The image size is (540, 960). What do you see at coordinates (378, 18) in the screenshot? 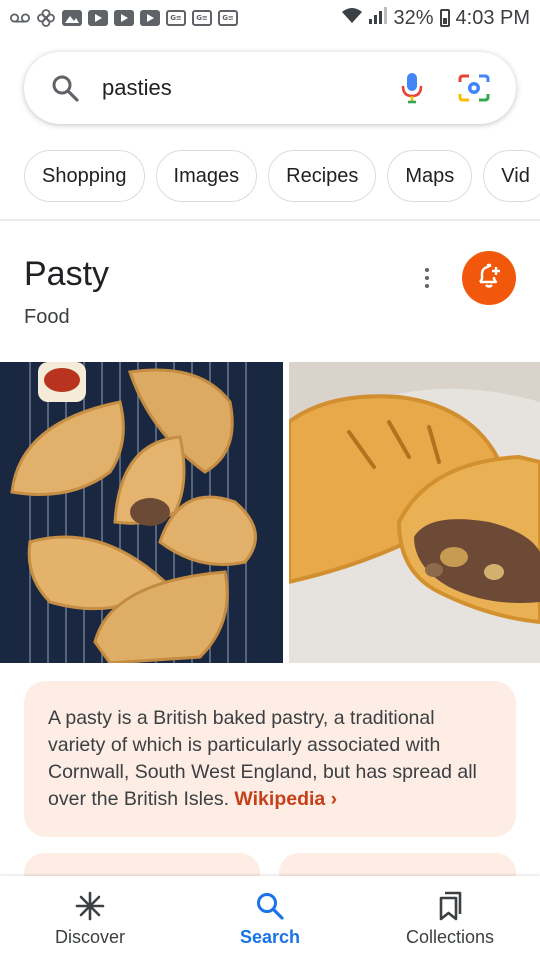
I see `signal-icon` at bounding box center [378, 18].